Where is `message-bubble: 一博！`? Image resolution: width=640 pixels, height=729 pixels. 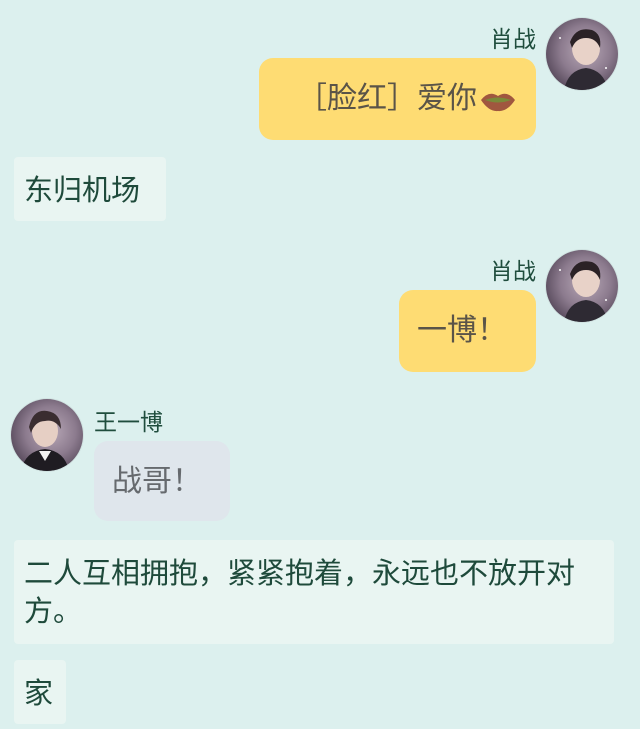
message-bubble: 一博！ is located at coordinates (467, 331).